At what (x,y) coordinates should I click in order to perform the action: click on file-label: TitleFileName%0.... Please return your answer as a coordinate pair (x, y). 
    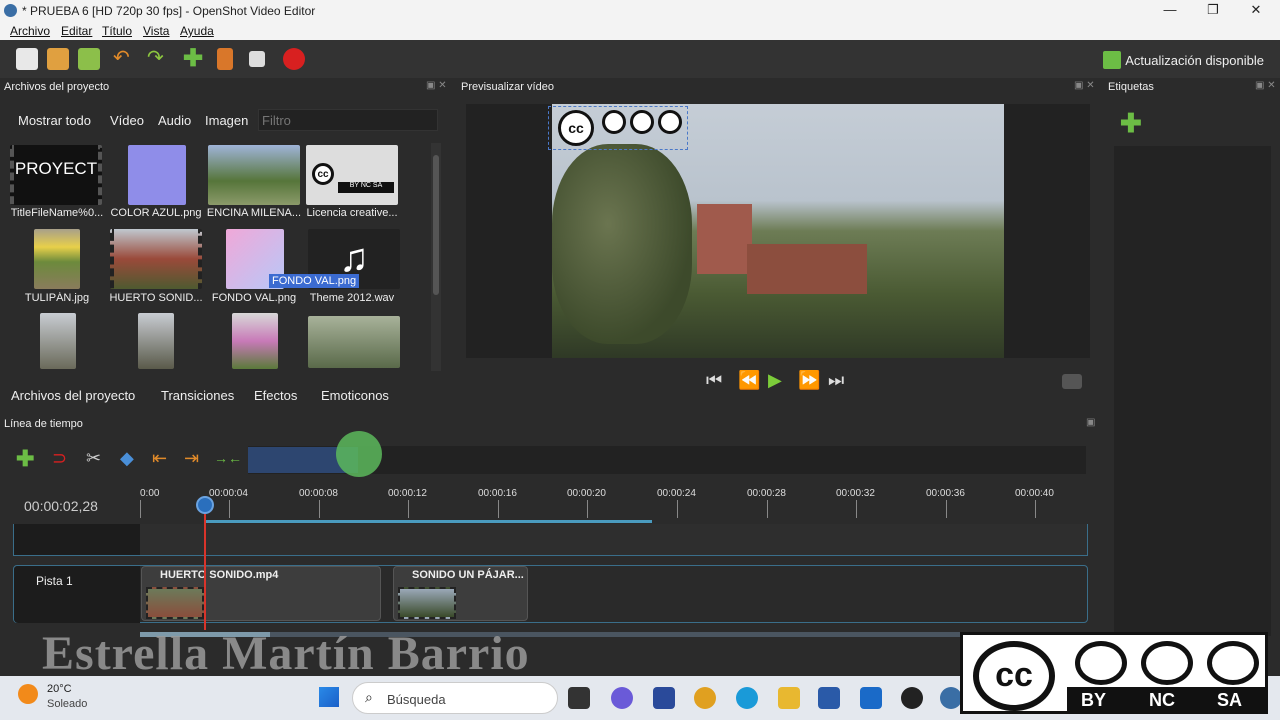
    Looking at the image, I should click on (57, 213).